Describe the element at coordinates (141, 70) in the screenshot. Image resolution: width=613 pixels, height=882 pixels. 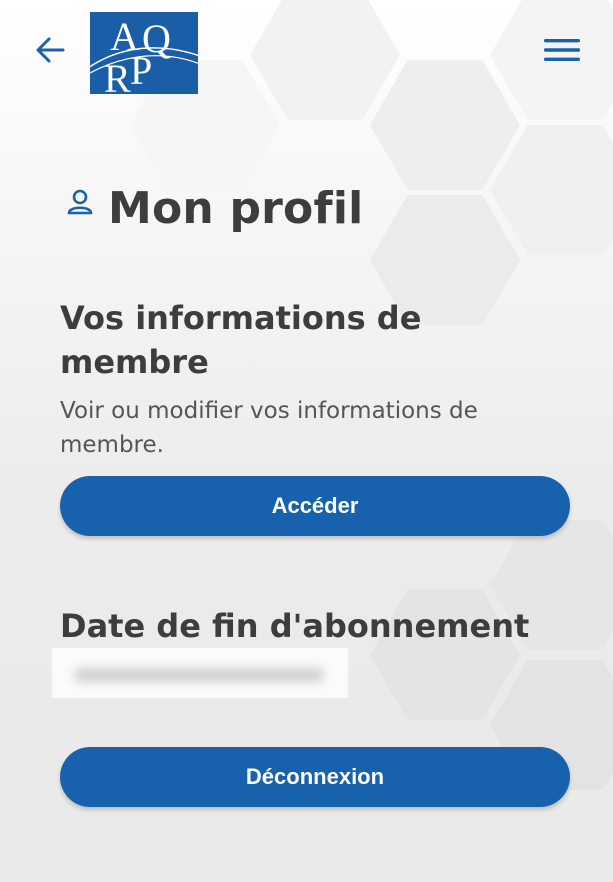
I see `svg-text: P` at that location.